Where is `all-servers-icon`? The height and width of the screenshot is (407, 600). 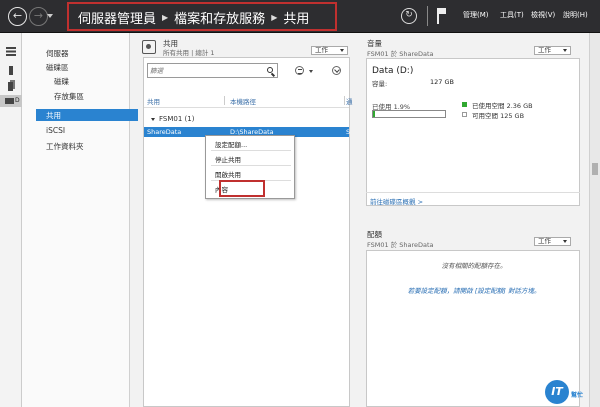 all-servers-icon is located at coordinates (10, 86).